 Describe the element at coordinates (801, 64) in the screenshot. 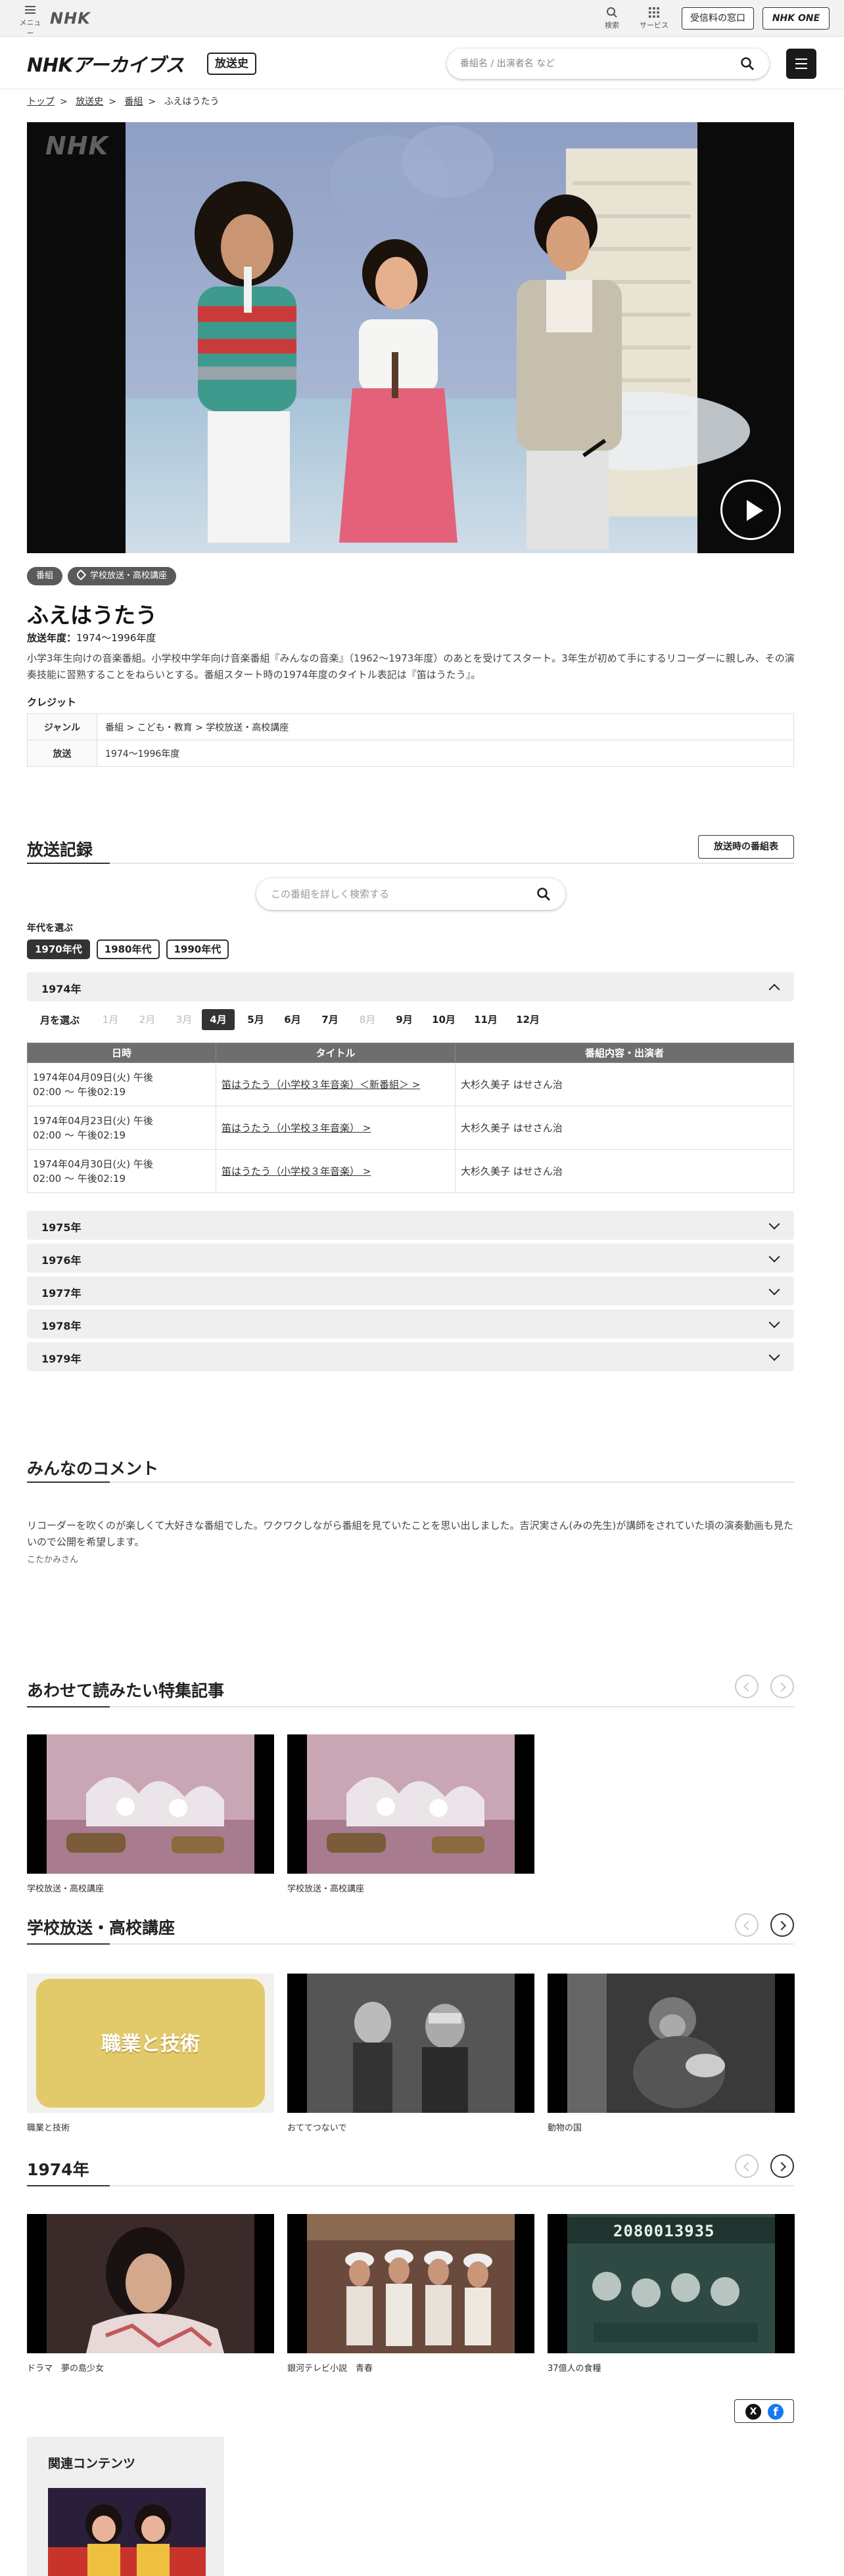

I see `hamburger-menu-button` at that location.